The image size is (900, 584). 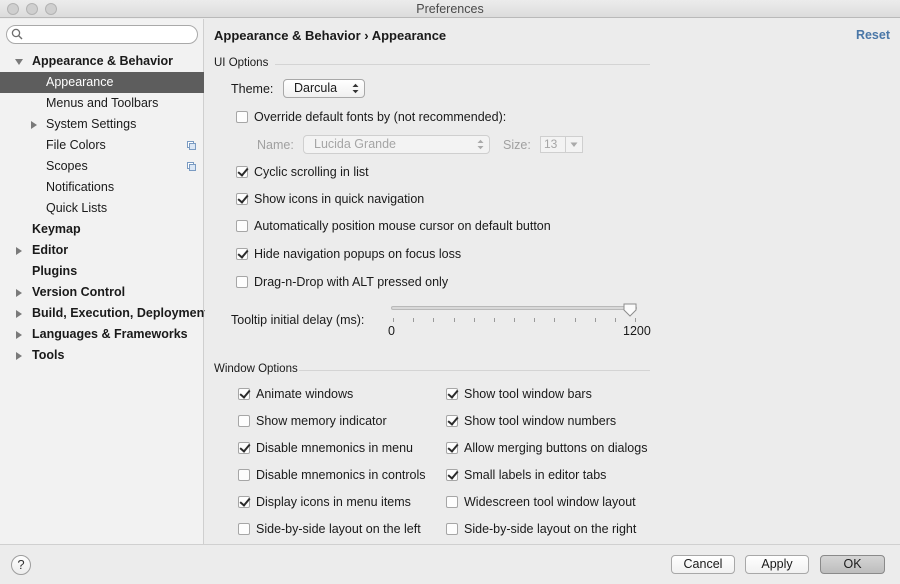 I want to click on reset-link: Reset, so click(x=873, y=35).